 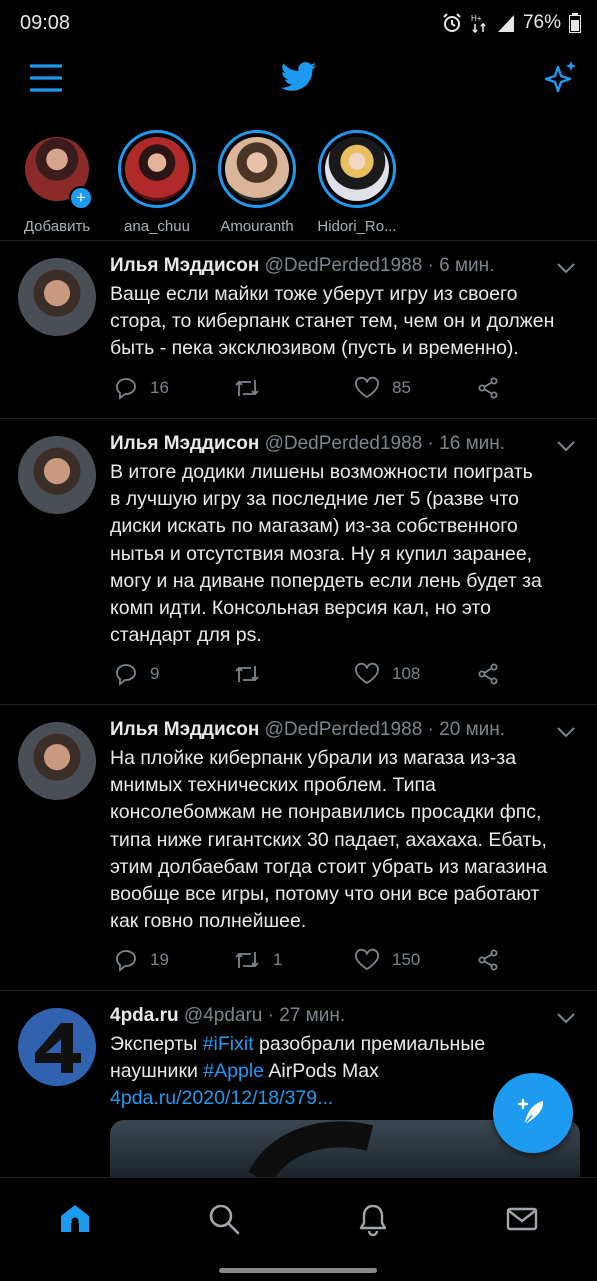 I want to click on tweet-header: Илья Мэддисон @DedPerded1988 · 16 мин., so click(x=307, y=444).